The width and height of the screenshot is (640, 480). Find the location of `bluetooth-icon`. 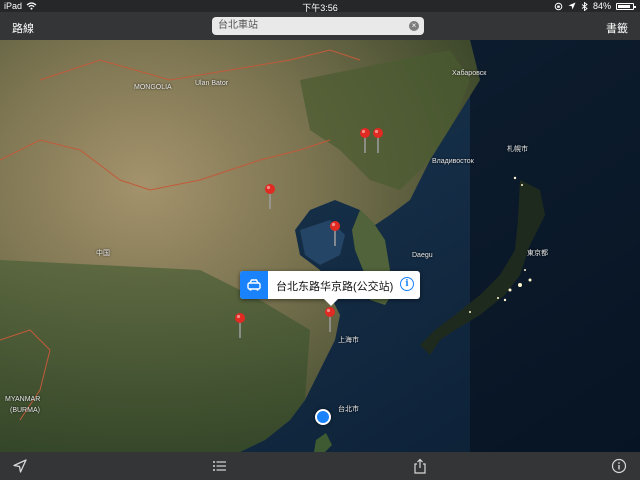

bluetooth-icon is located at coordinates (584, 6).